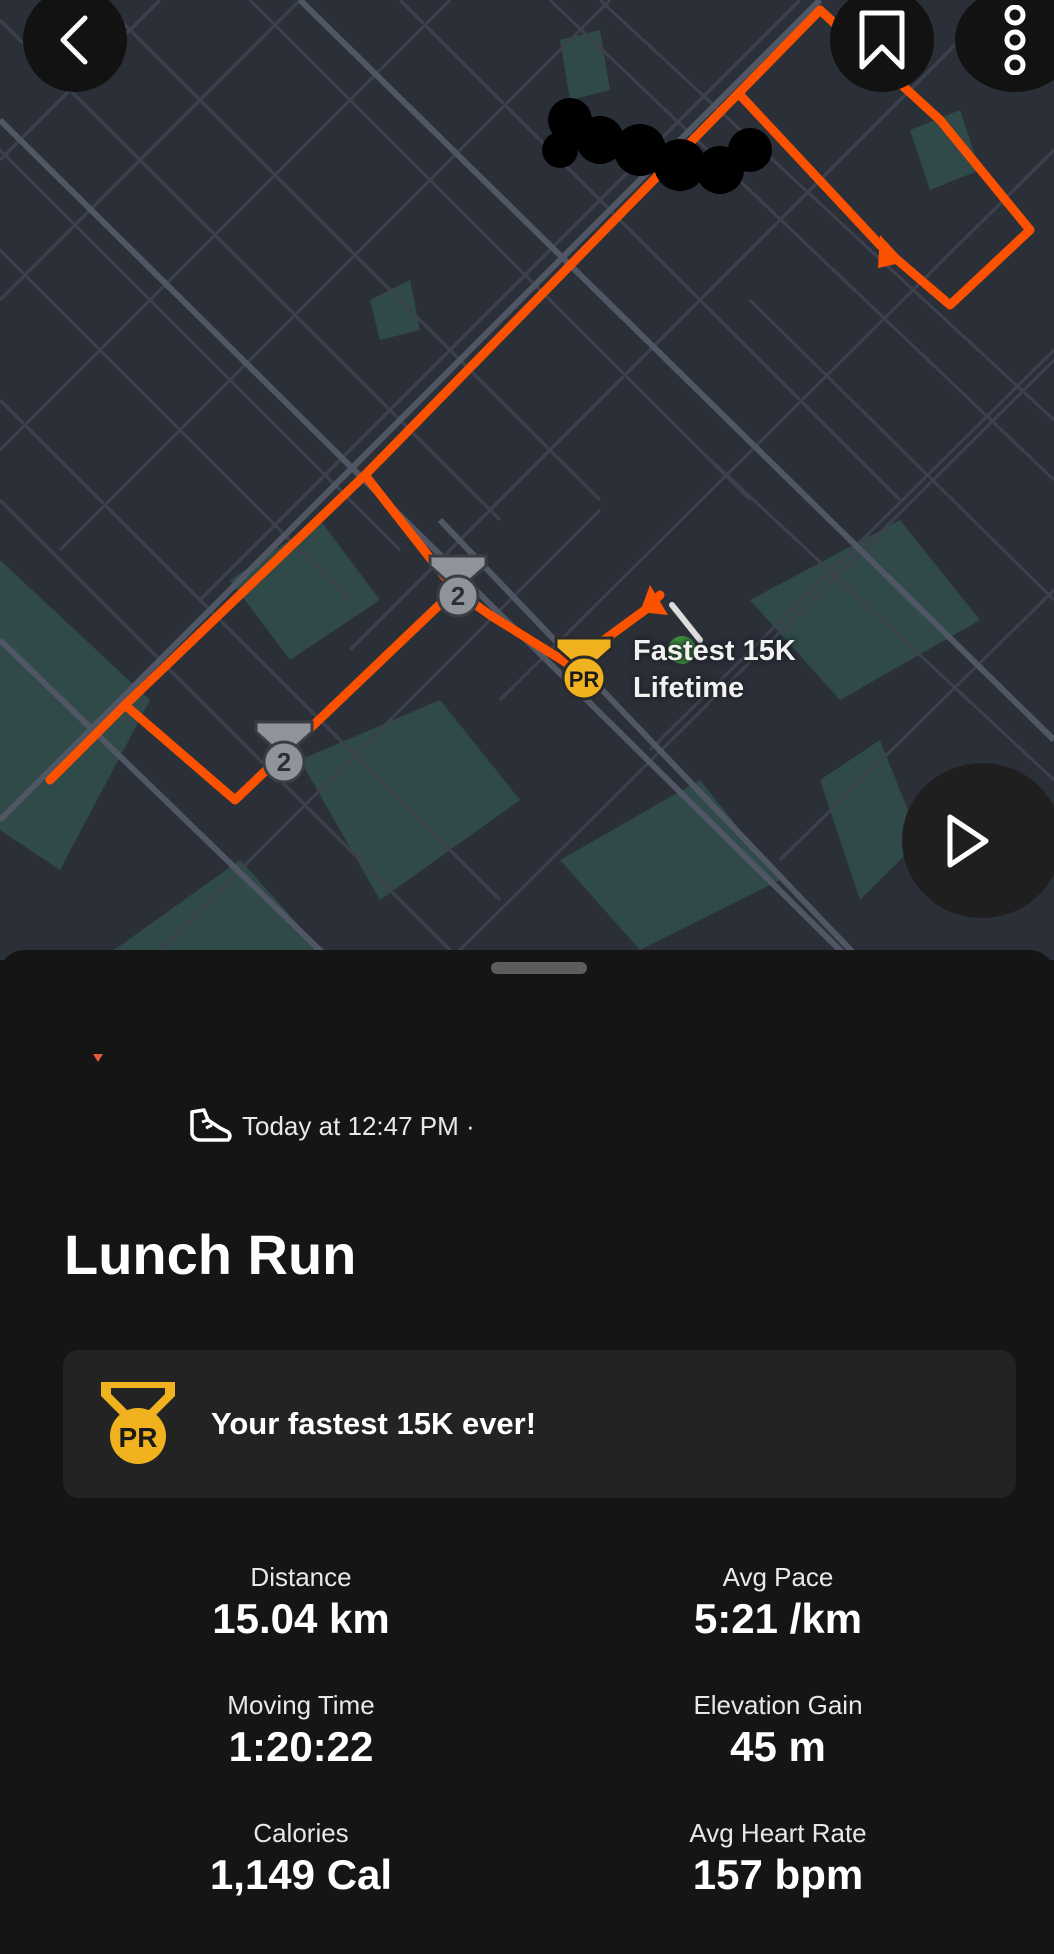  Describe the element at coordinates (301, 1874) in the screenshot. I see `stat-value: 1,149 Cal` at that location.